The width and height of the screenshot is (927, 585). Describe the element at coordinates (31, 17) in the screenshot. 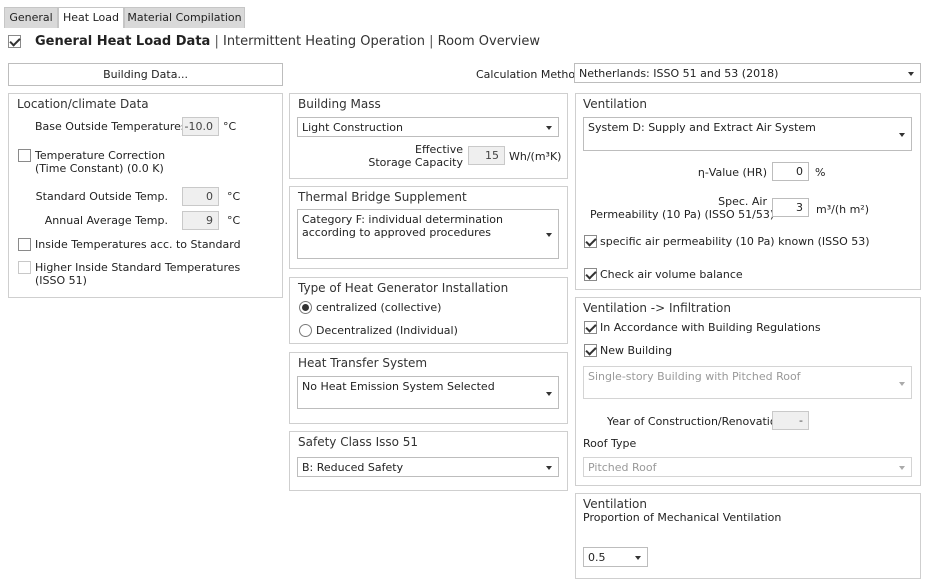

I see `tab-general: General` at that location.